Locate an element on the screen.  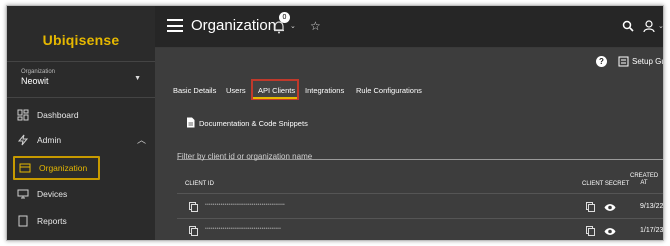
column-header-created-at: CREATED AT is located at coordinates (644, 179).